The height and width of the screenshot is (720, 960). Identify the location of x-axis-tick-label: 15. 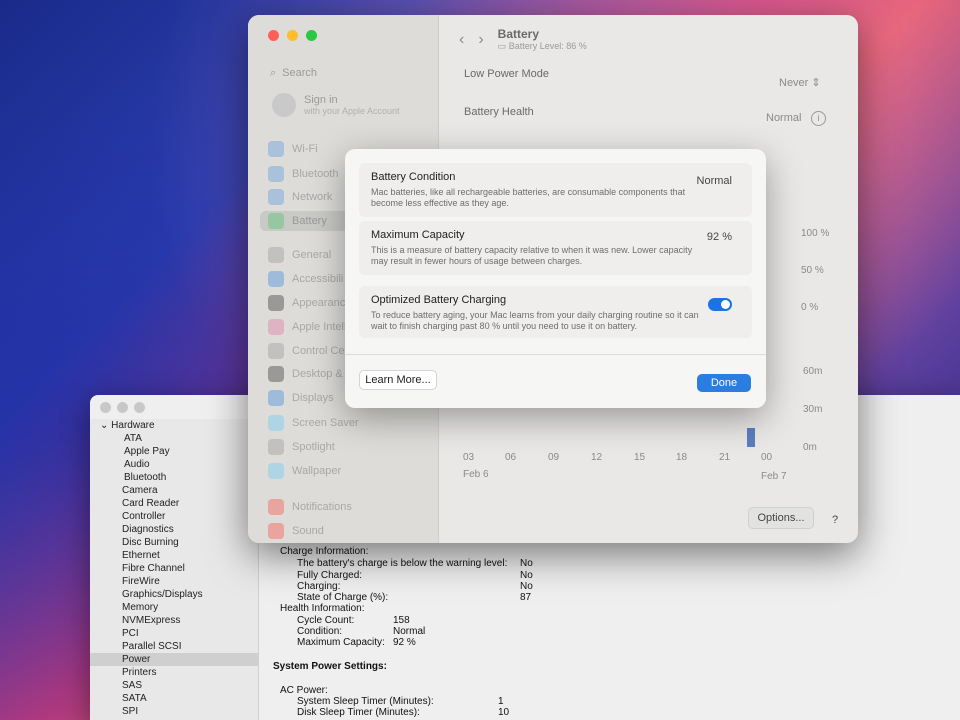
(640, 457).